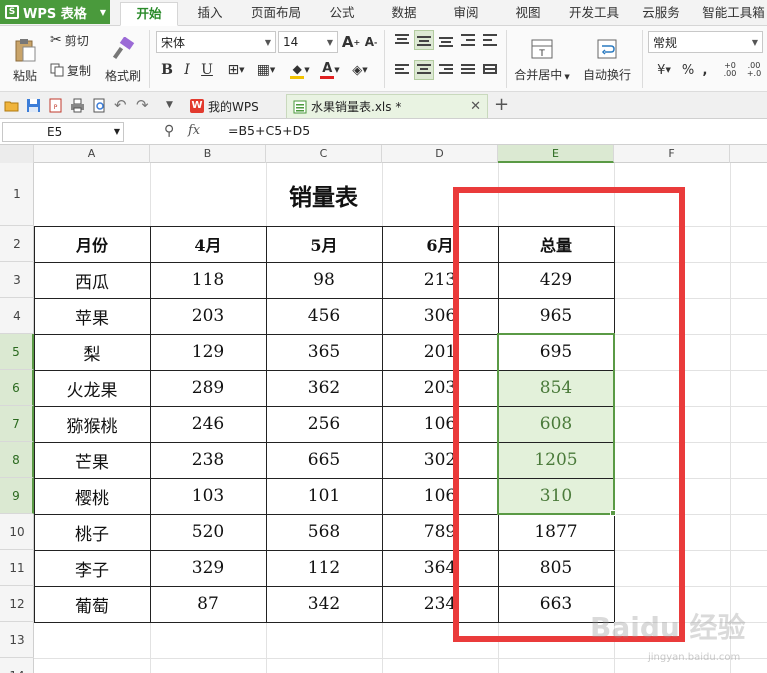  Describe the element at coordinates (324, 424) in the screenshot. I see `table-cell: 256` at that location.